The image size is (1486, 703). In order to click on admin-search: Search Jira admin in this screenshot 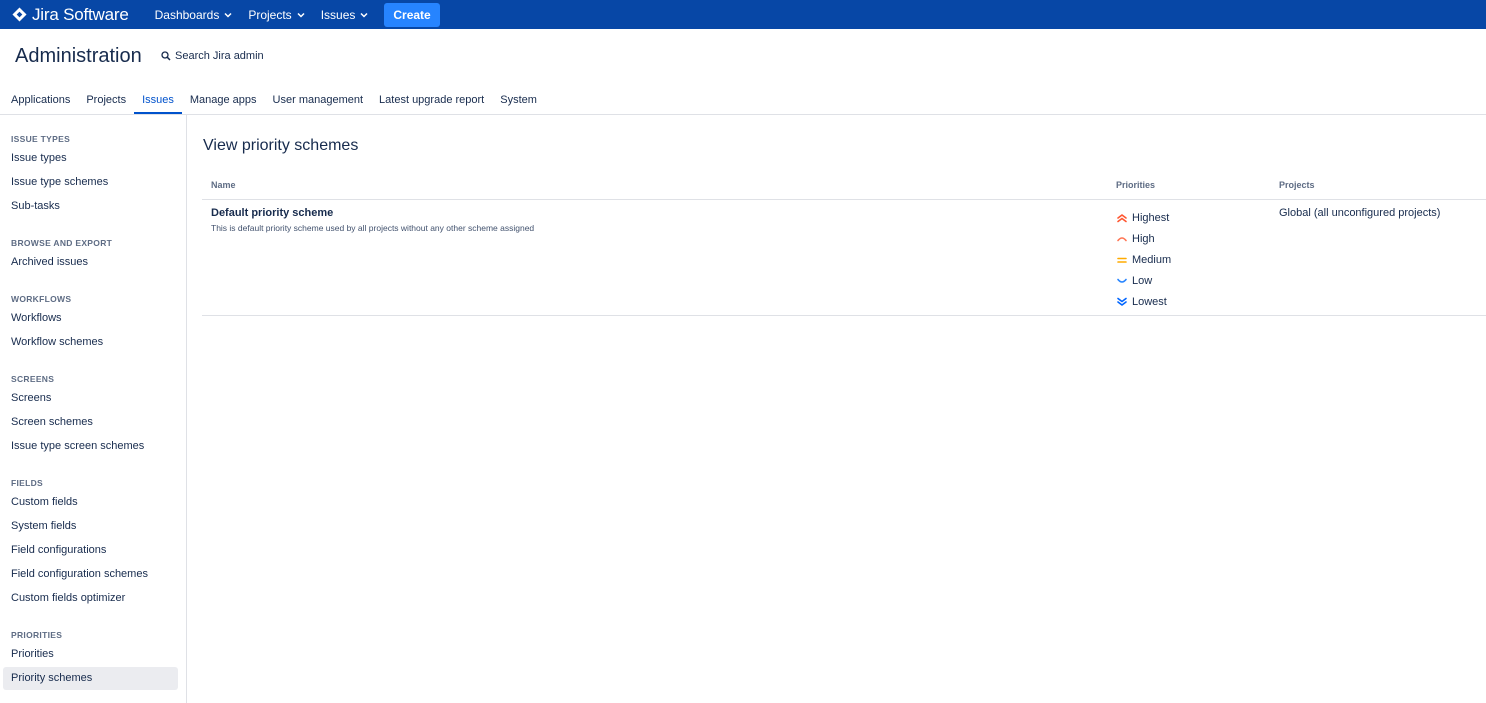, I will do `click(212, 56)`.